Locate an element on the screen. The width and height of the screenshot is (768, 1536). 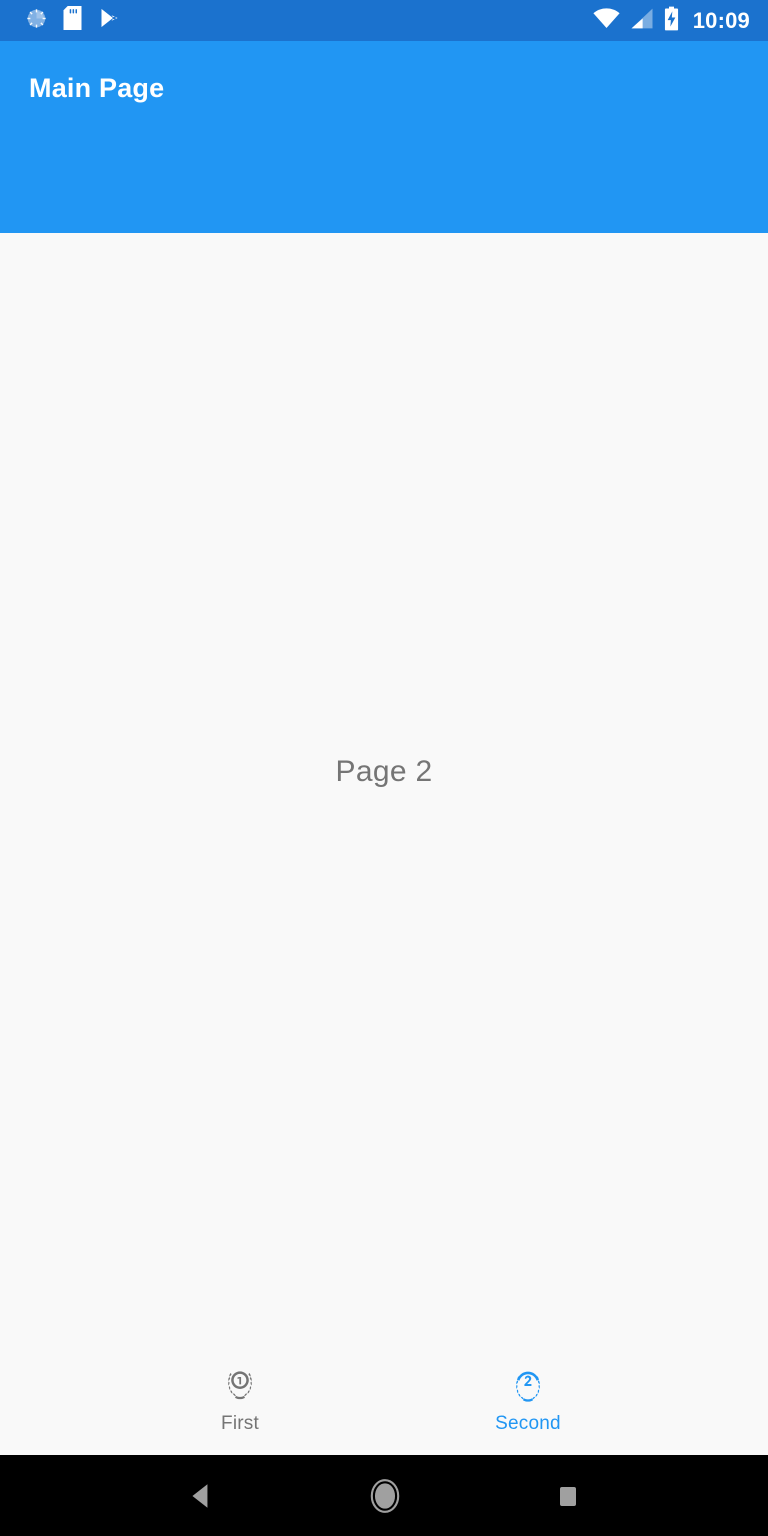
status-bar: 10:09 is located at coordinates (384, 20).